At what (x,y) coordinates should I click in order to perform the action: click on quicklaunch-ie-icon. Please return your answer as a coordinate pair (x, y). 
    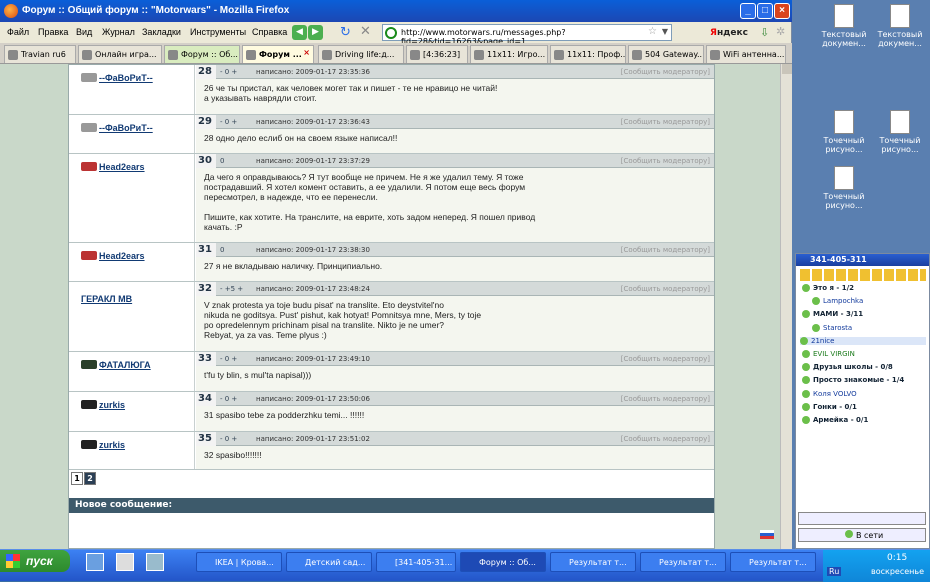
    Looking at the image, I should click on (95, 562).